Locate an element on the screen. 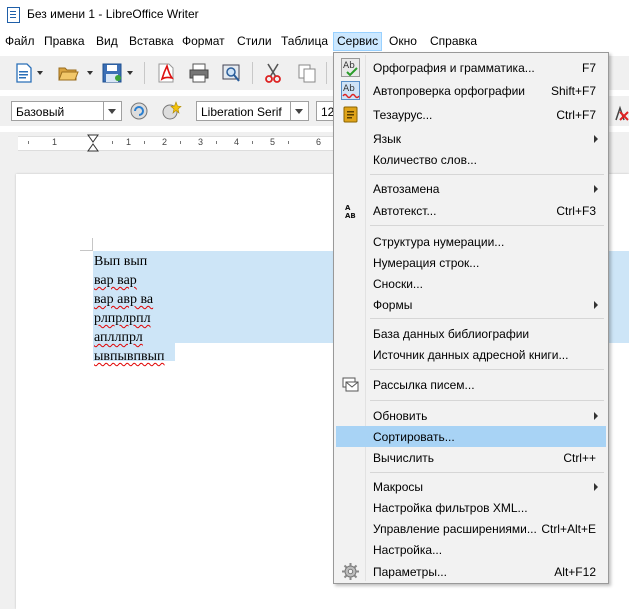  menu-item-bibliography-database: База данных библиографии is located at coordinates (471, 333).